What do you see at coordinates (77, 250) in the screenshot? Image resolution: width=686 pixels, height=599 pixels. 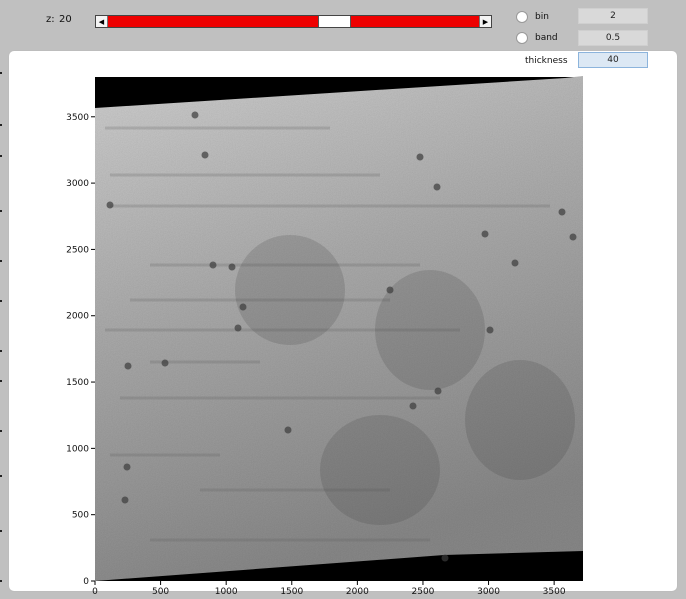 I see `y-tick-label: 2500` at bounding box center [77, 250].